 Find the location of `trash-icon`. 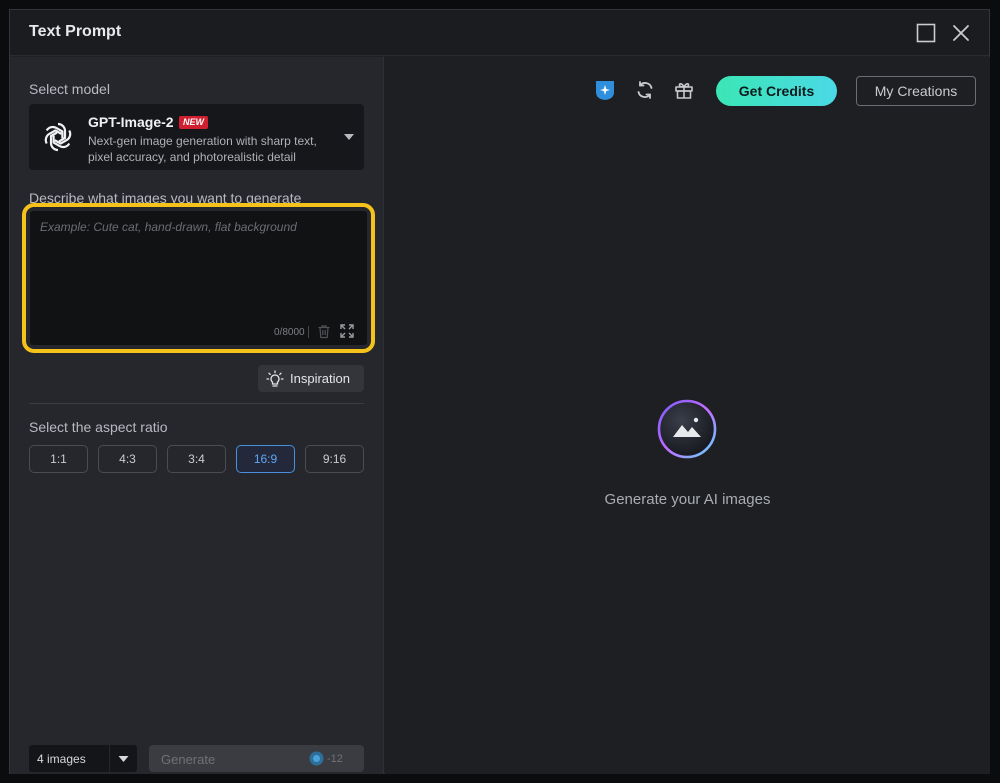

trash-icon is located at coordinates (324, 331).